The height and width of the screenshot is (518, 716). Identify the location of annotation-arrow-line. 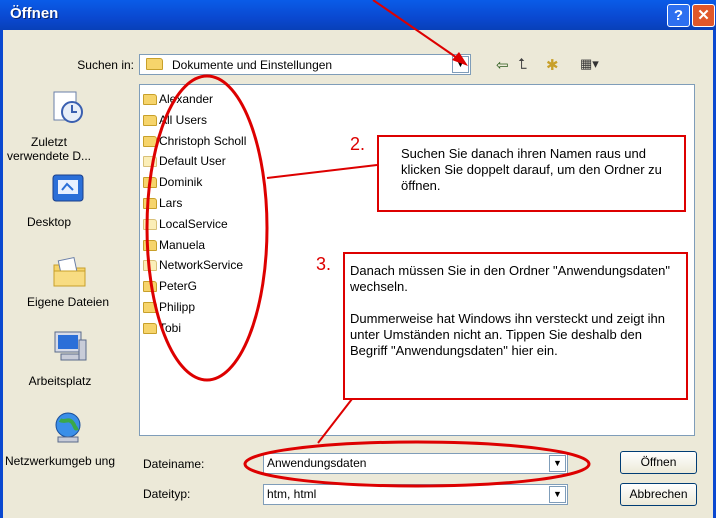
(418, 31).